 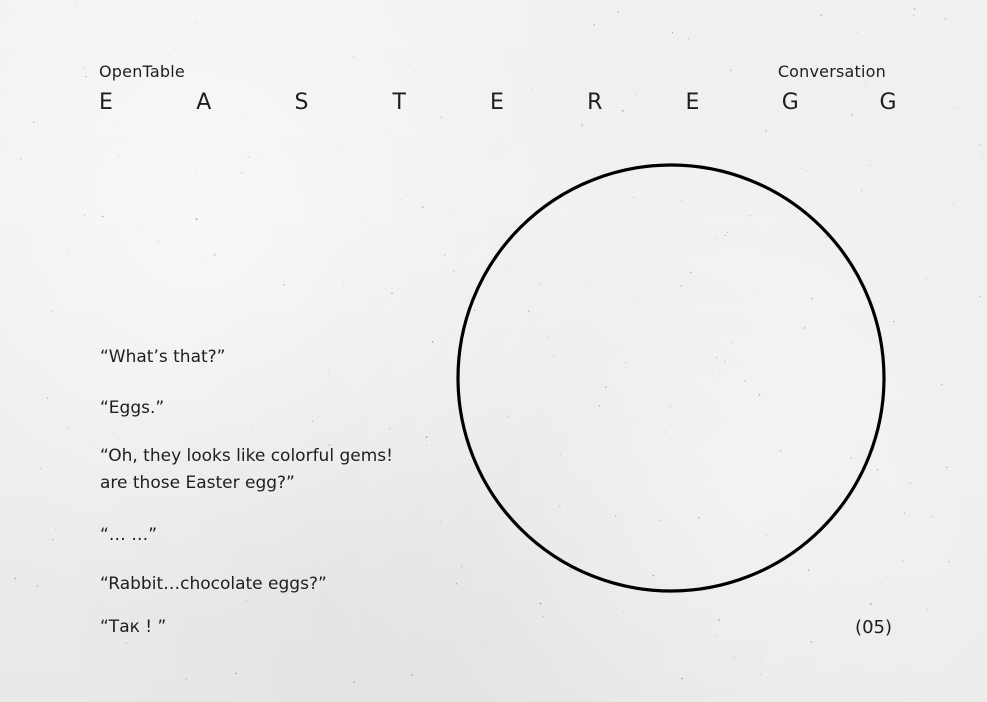 I want to click on title-letter: R, so click(x=595, y=102).